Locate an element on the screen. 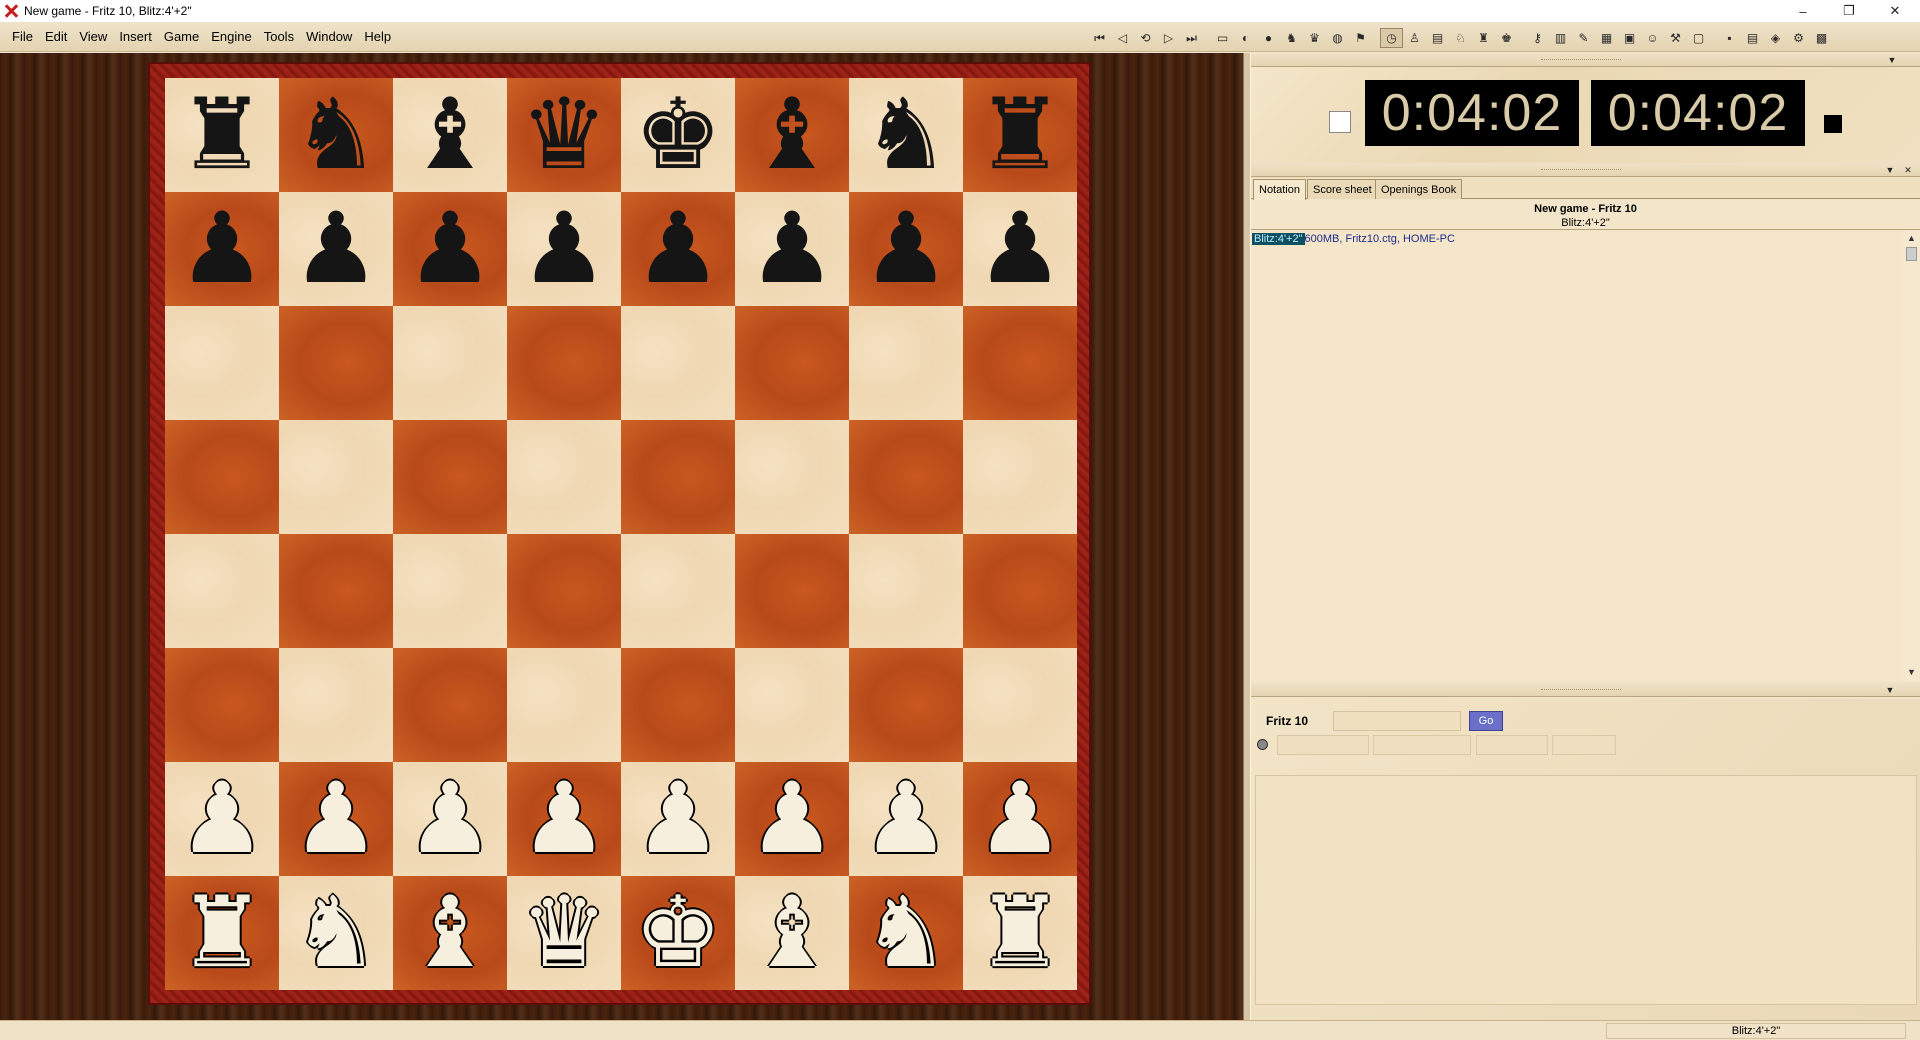 The width and height of the screenshot is (1920, 1040). tab-score-sheet: Score sheet is located at coordinates (1342, 189).